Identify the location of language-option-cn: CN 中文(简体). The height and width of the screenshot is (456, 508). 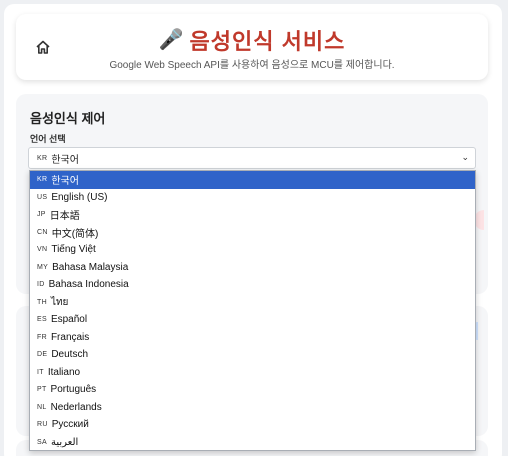
(252, 233).